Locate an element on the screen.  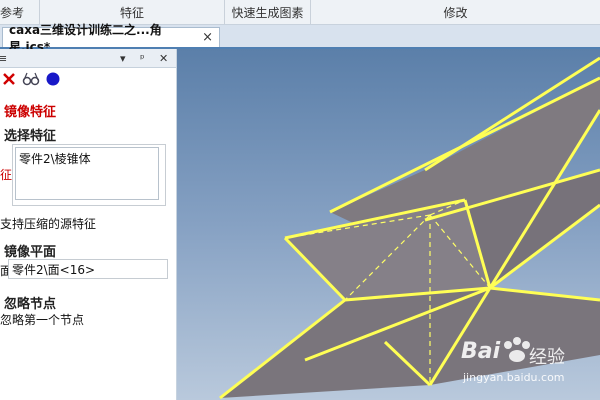
ignore-node-heading: 忽略节点 is located at coordinates (30, 304).